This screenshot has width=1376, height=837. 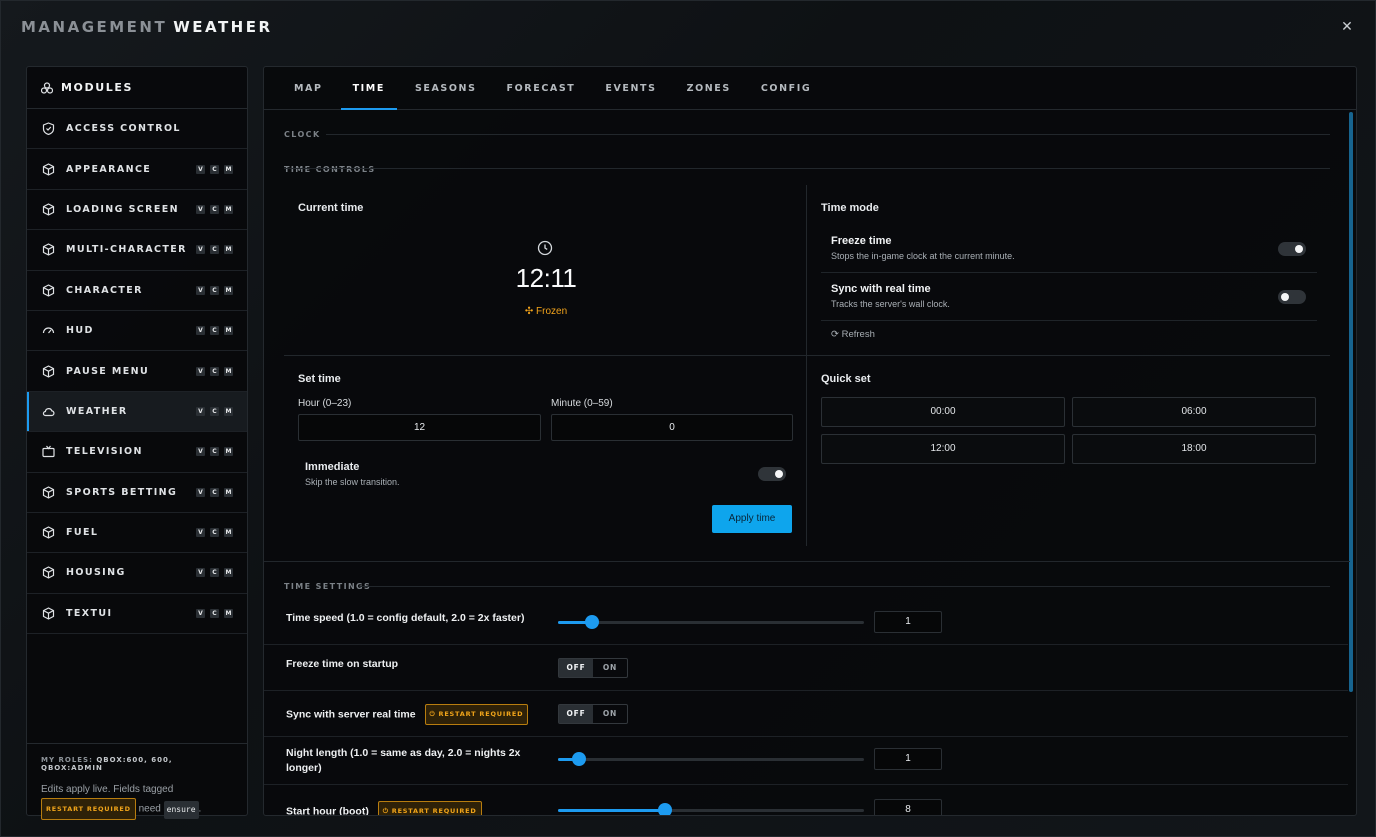 I want to click on refresh-icon: ⟳, so click(x=836, y=334).